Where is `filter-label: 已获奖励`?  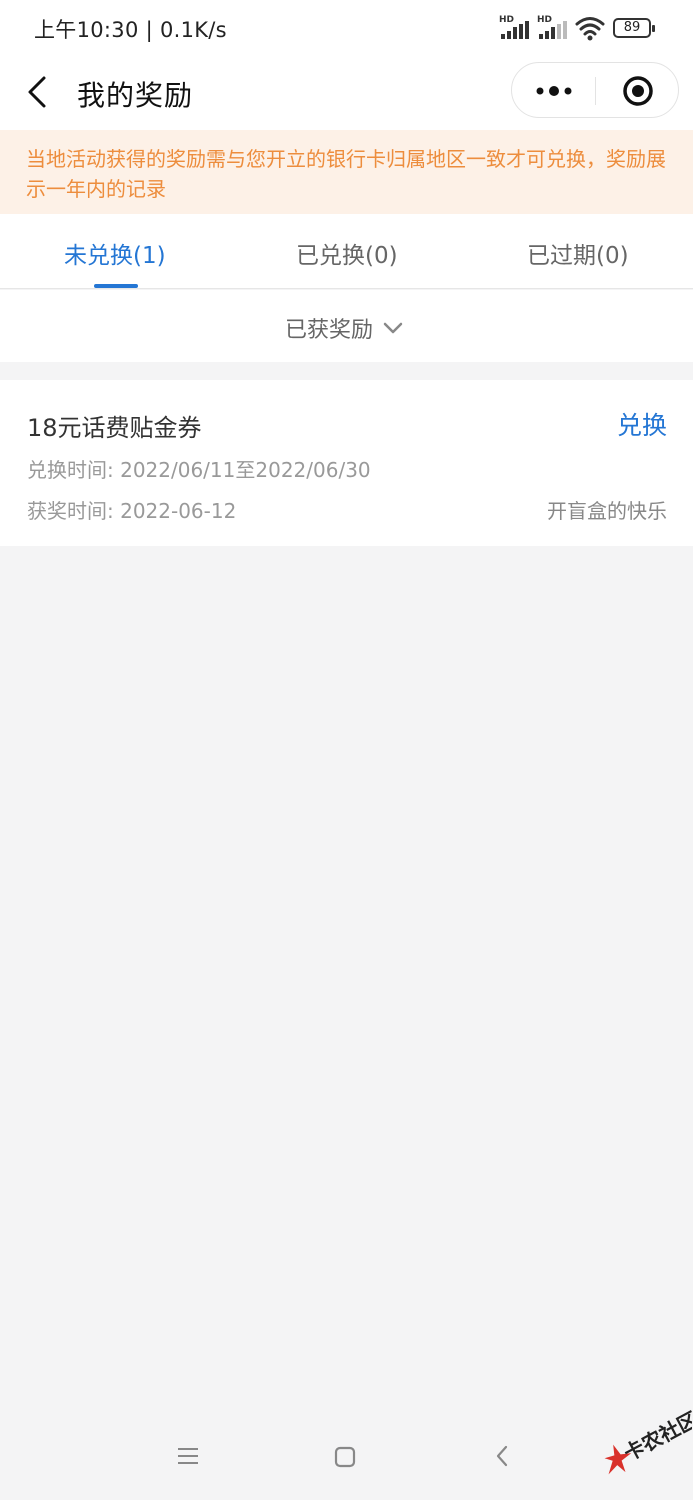 filter-label: 已获奖励 is located at coordinates (329, 330).